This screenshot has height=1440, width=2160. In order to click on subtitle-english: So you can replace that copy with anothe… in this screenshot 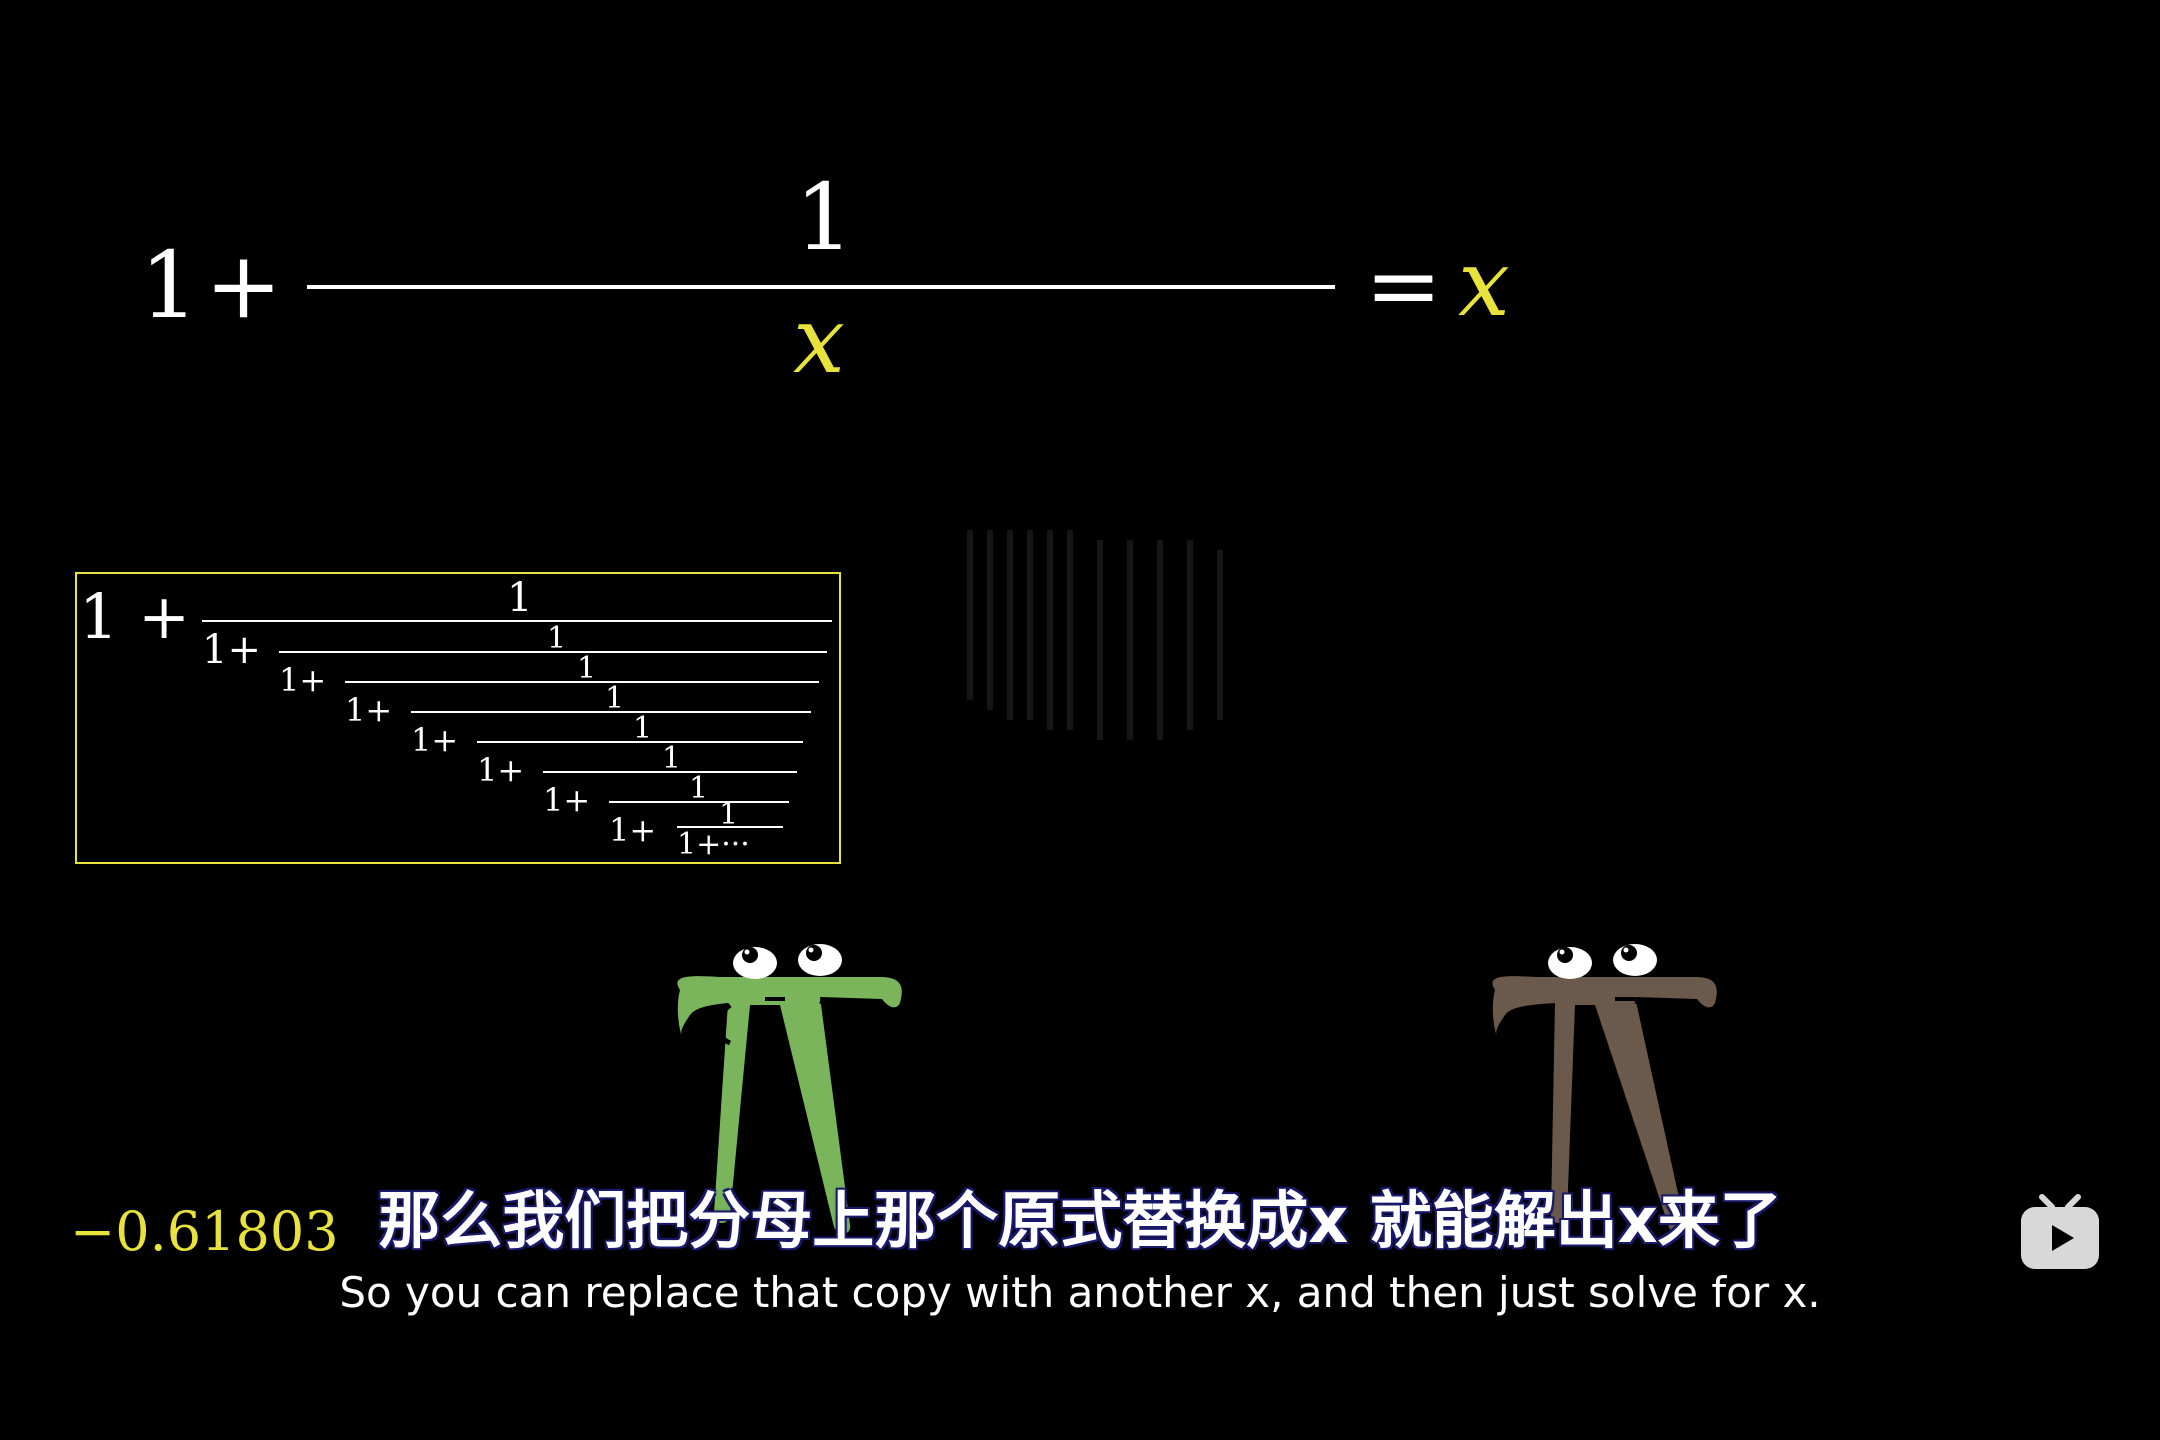, I will do `click(1080, 1292)`.